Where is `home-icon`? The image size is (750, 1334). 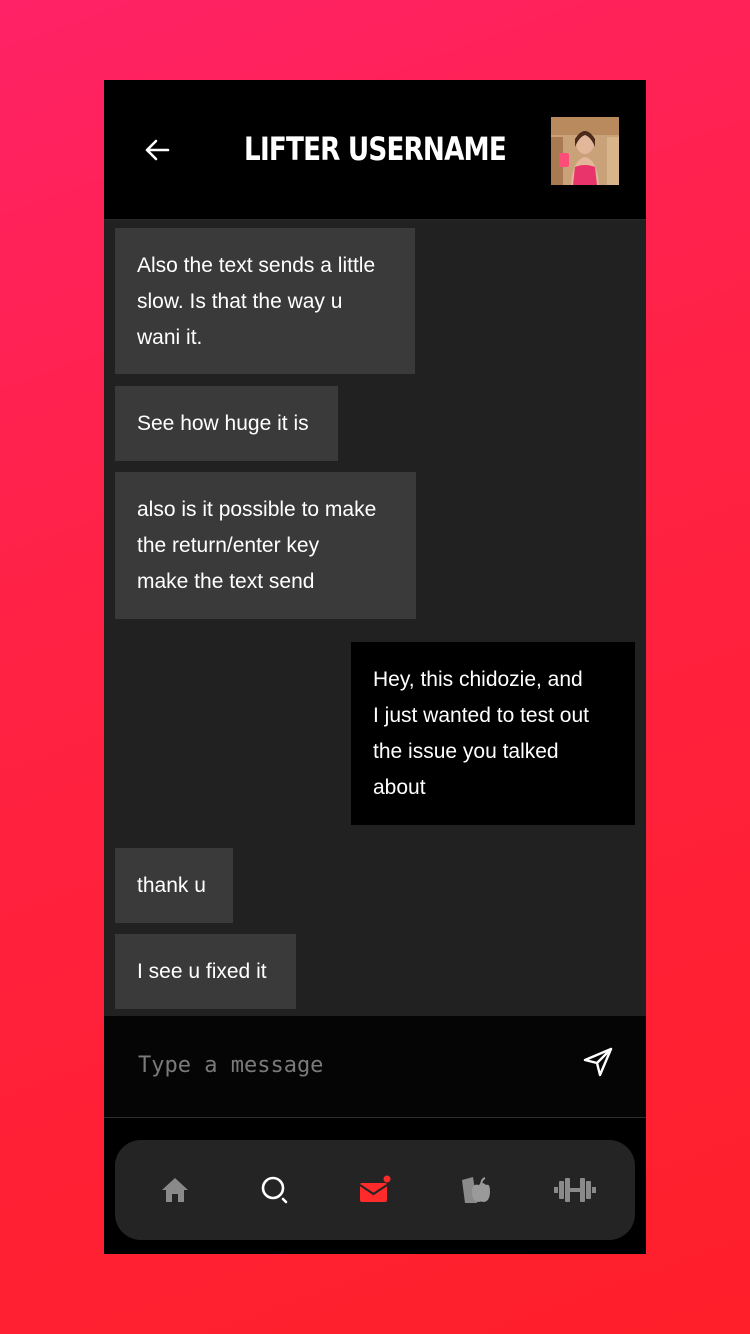 home-icon is located at coordinates (175, 1190).